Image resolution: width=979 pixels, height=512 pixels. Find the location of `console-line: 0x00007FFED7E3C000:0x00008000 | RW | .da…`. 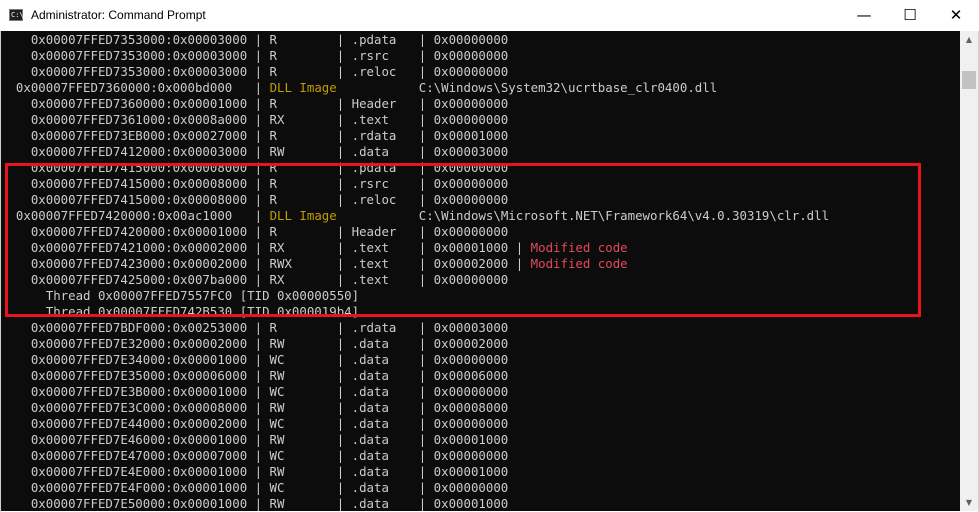

console-line: 0x00007FFED7E3C000:0x00008000 | RW | .da… is located at coordinates (254, 408).